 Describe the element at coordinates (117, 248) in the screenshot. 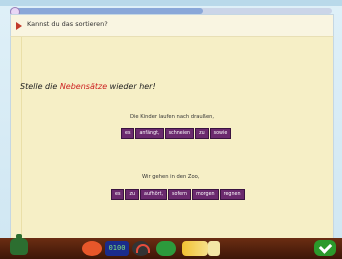

I see `clock-display: 0100` at that location.